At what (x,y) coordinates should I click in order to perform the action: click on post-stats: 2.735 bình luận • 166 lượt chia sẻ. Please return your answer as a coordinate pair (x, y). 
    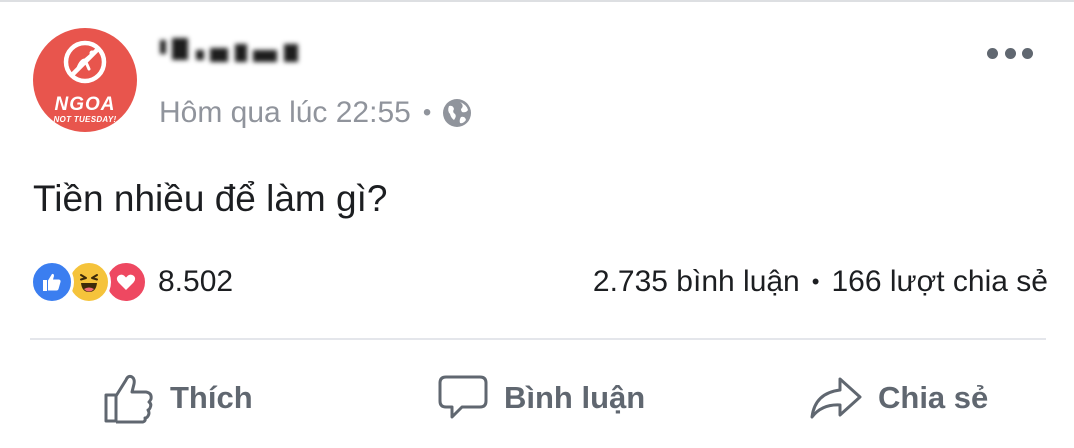
    Looking at the image, I should click on (820, 282).